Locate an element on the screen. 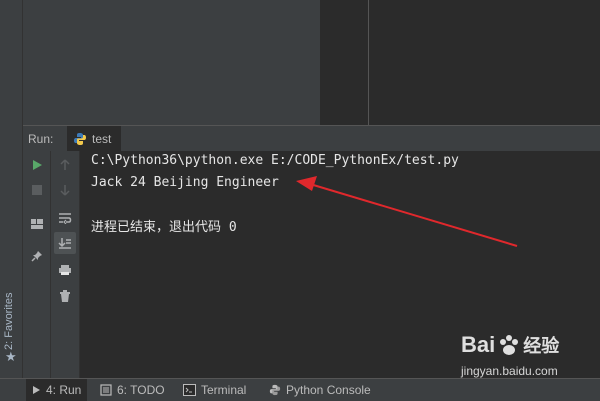  scroll-to-end-button is located at coordinates (65, 243).